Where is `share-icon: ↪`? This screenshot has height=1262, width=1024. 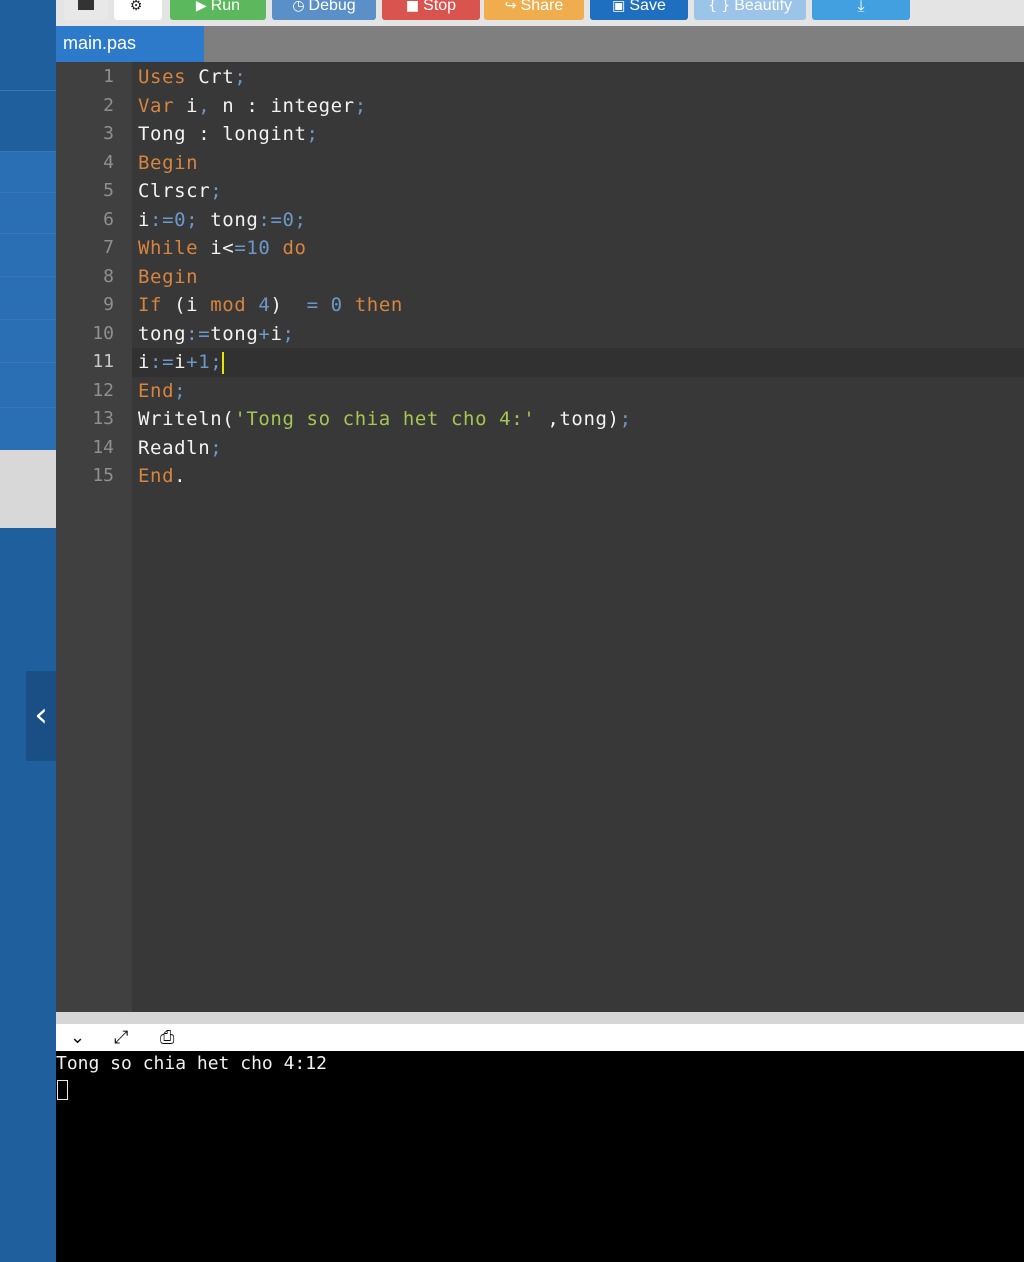
share-icon: ↪ is located at coordinates (510, 7).